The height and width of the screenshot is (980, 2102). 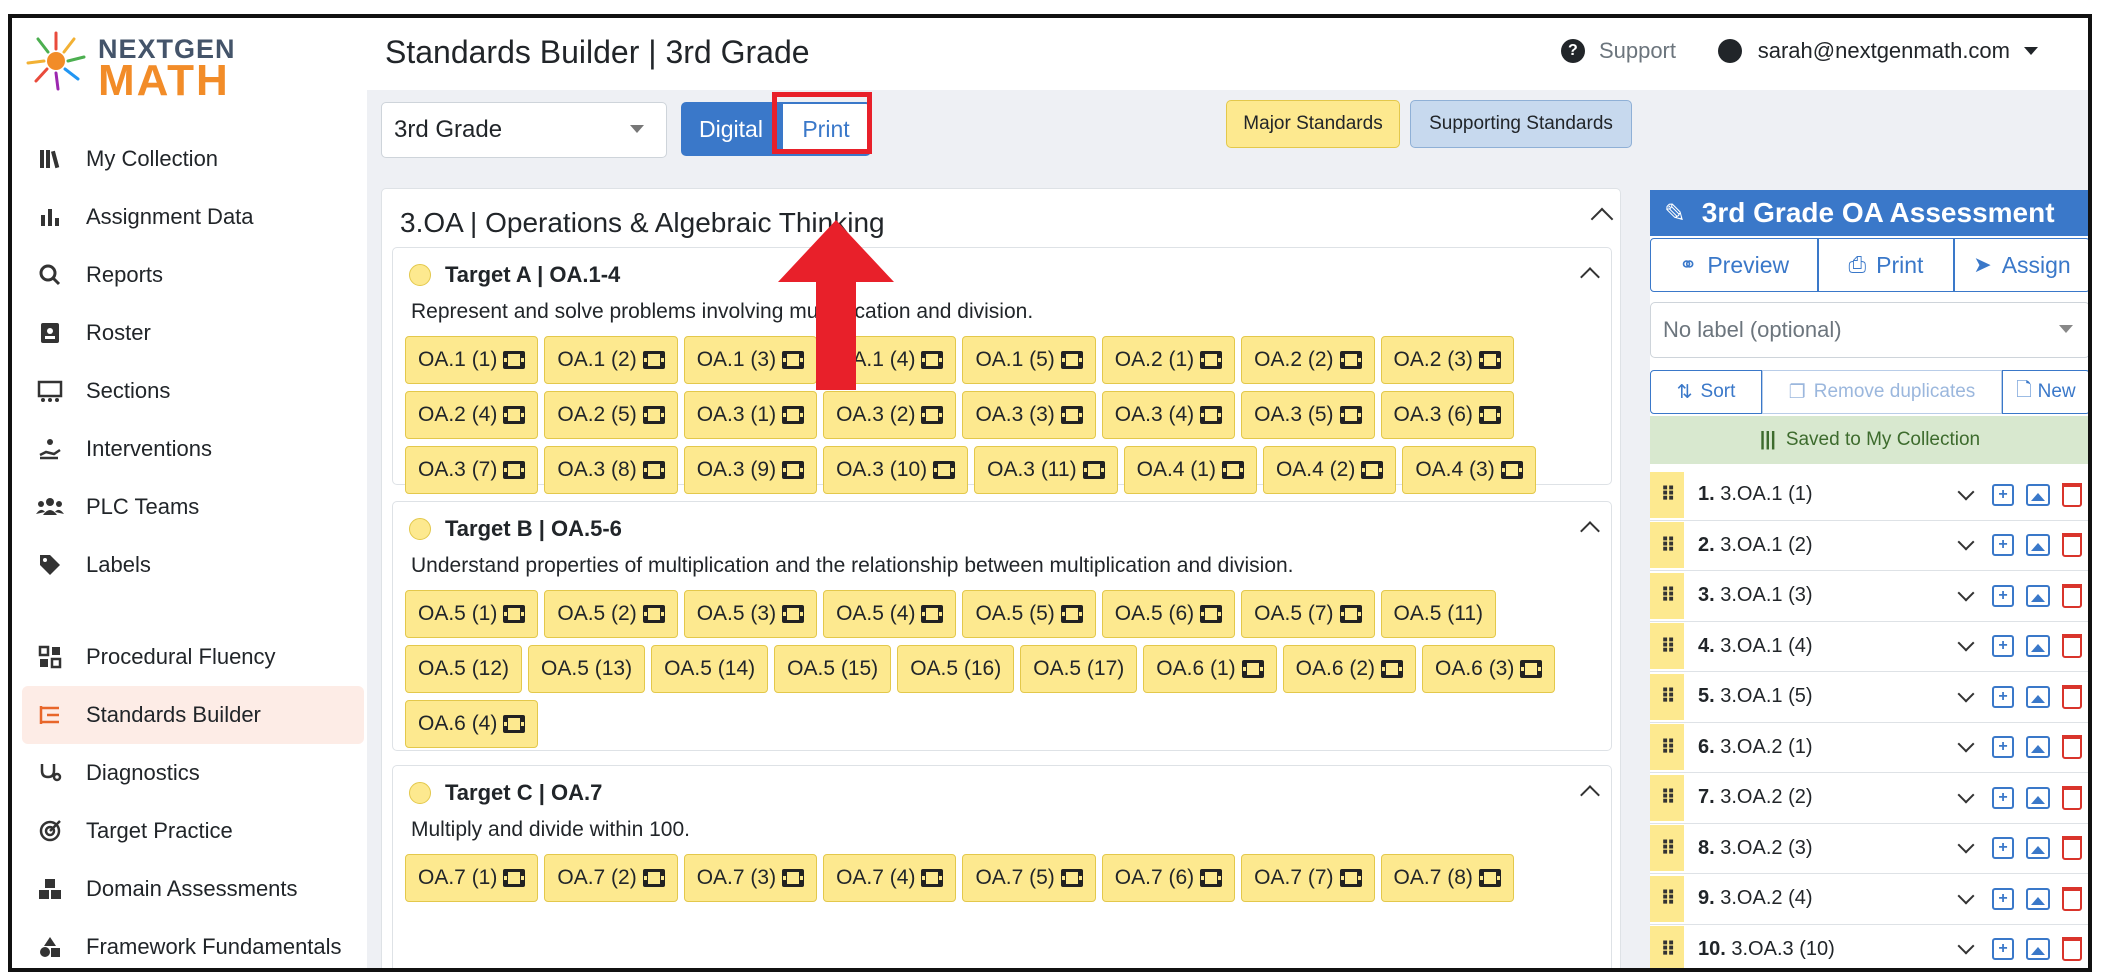 What do you see at coordinates (1618, 51) in the screenshot?
I see `support-link: ? Support` at bounding box center [1618, 51].